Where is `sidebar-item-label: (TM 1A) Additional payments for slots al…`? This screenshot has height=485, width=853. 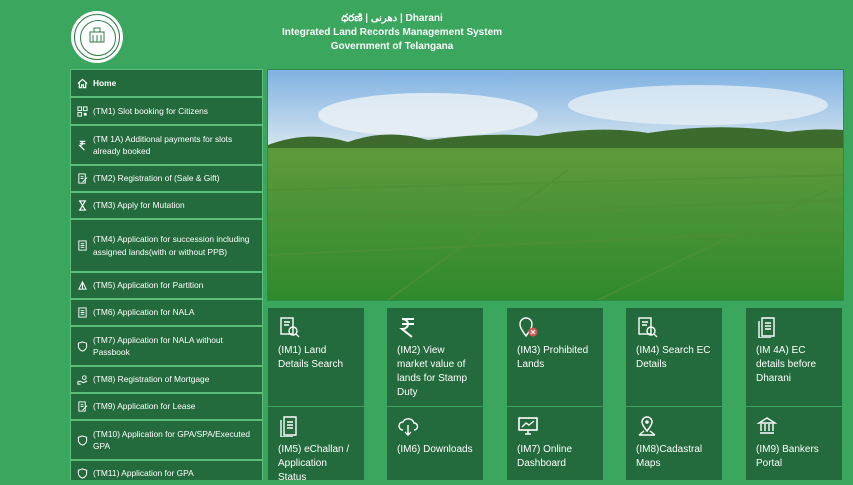 sidebar-item-label: (TM 1A) Additional payments for slots al… is located at coordinates (163, 145).